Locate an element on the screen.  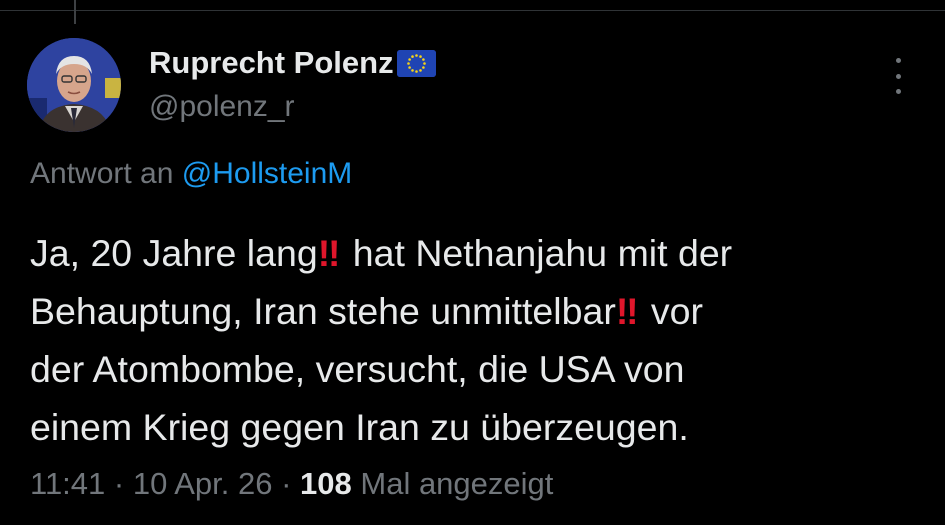
tweet-text-segment: hat Nethanjahu mit der is located at coordinates (537, 253).